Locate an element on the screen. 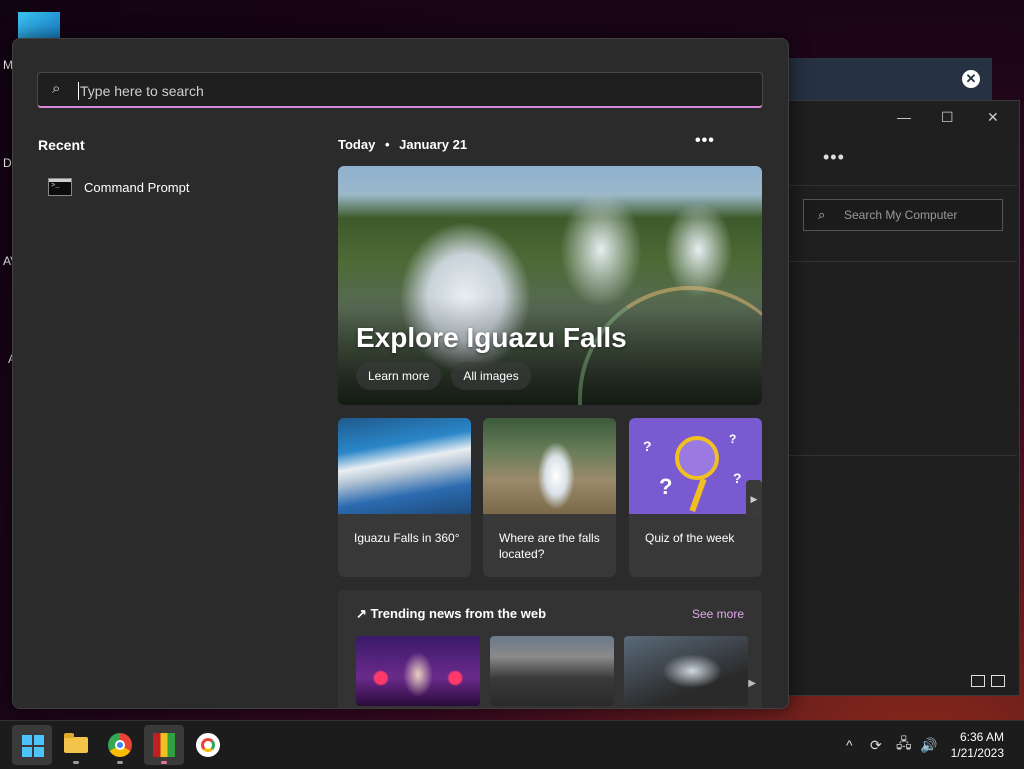 The width and height of the screenshot is (1024, 769). clock-date: 1/21/2023 is located at coordinates (977, 753).